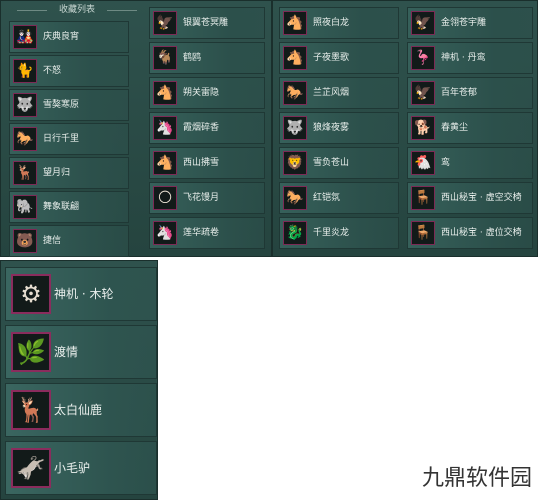 The image size is (538, 500). What do you see at coordinates (69, 71) in the screenshot?
I see `mount-item: 🐈 不怒` at bounding box center [69, 71].